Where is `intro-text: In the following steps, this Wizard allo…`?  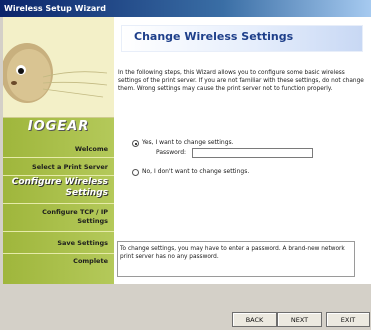
intro-text: In the following steps, this Wizard allo… is located at coordinates (241, 81).